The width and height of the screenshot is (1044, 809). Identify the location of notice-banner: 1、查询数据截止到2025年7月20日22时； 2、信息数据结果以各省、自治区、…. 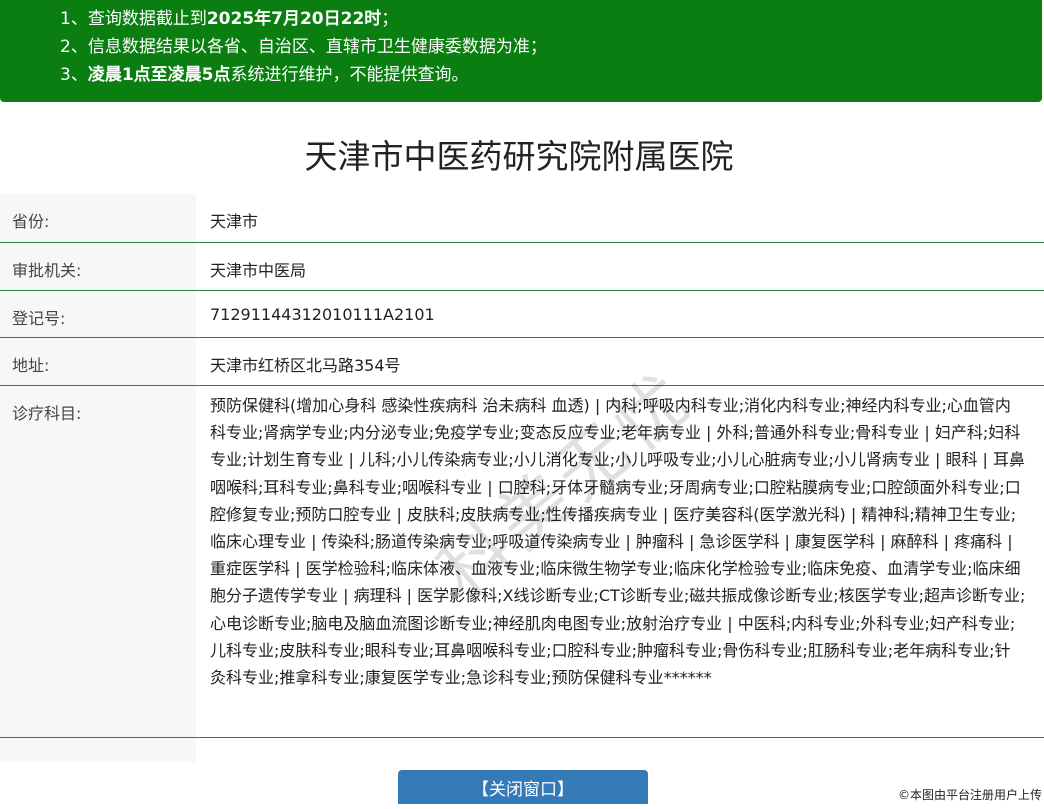
(521, 51).